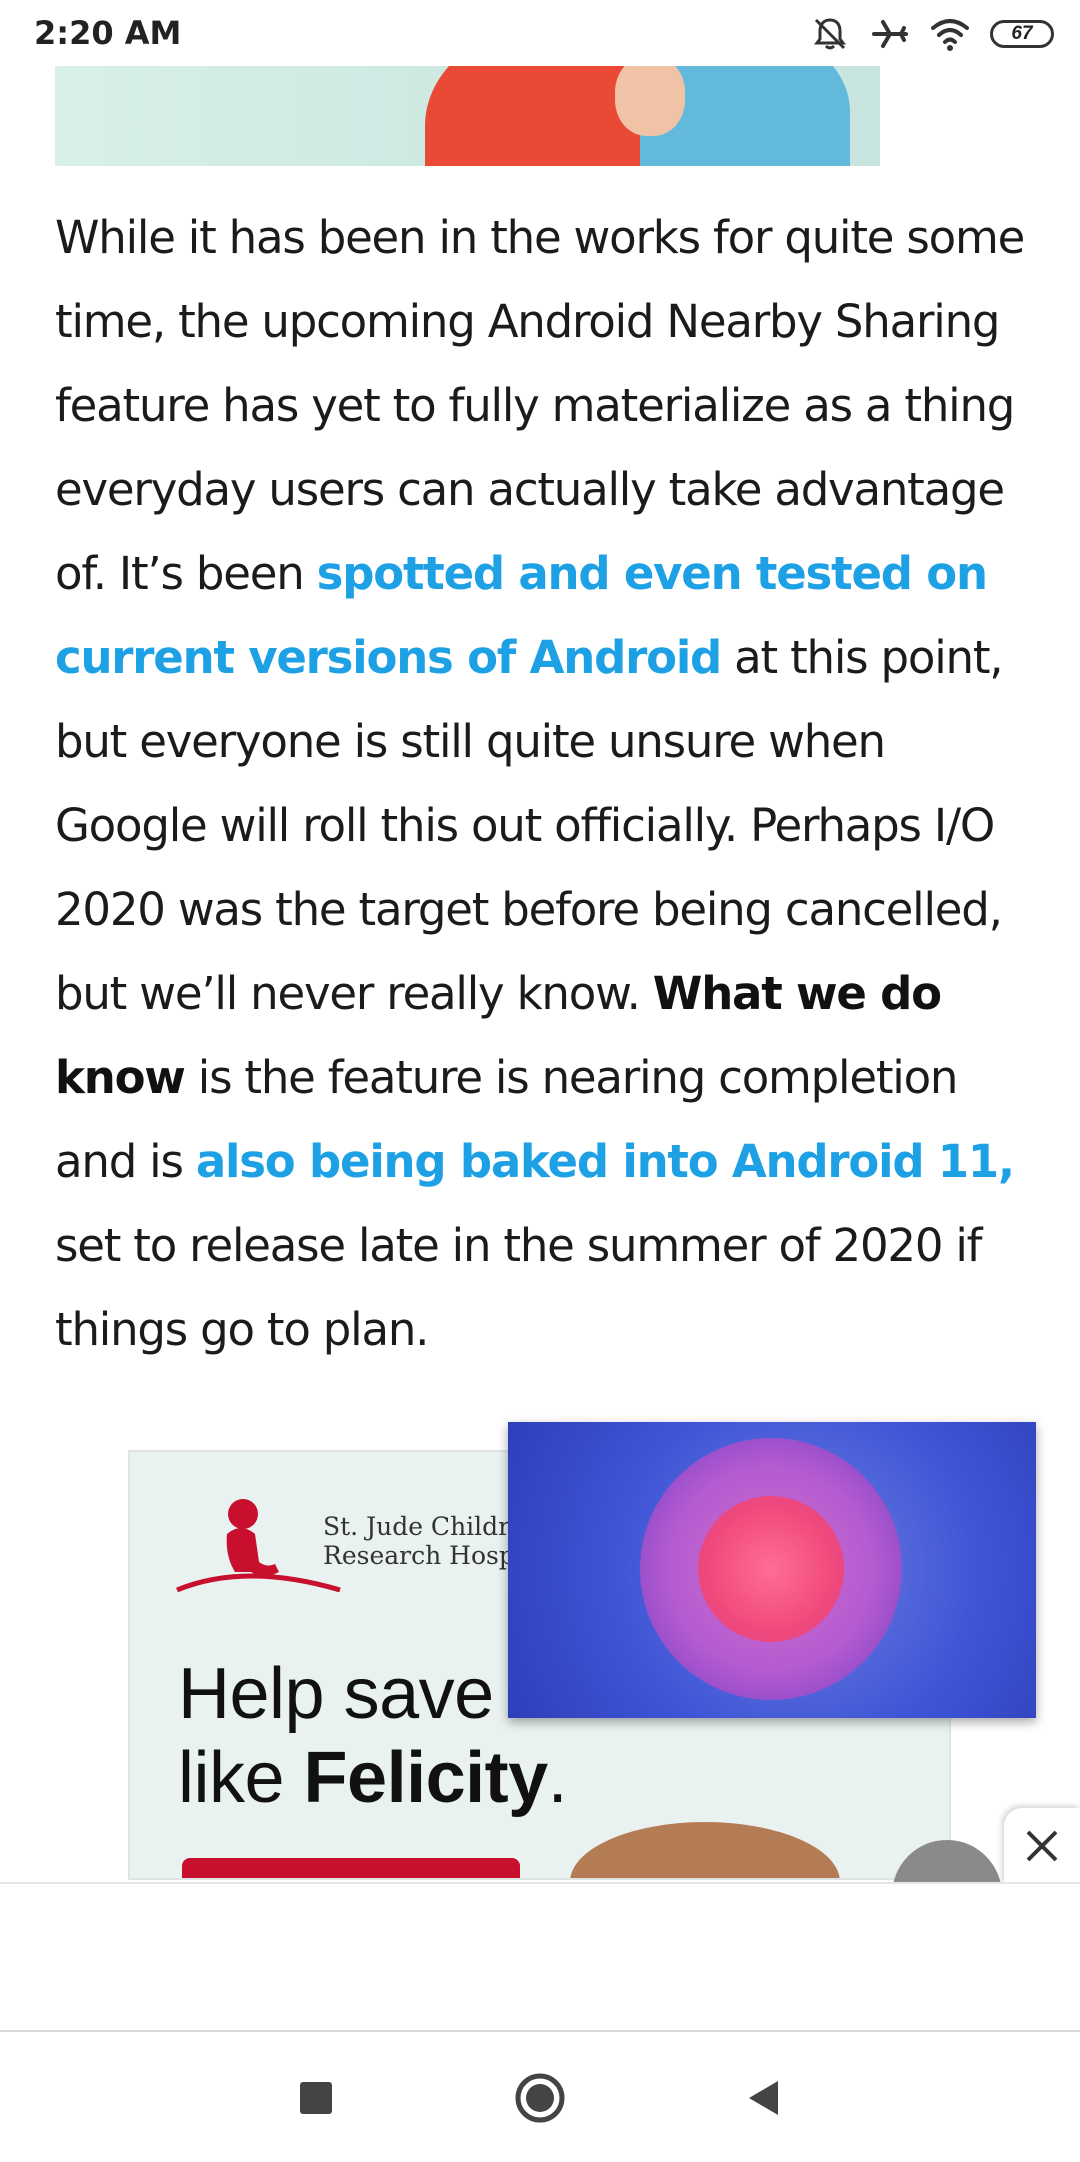 This screenshot has height=2162, width=1080. Describe the element at coordinates (426, 1778) in the screenshot. I see `ad-headline-name: Felicity` at that location.